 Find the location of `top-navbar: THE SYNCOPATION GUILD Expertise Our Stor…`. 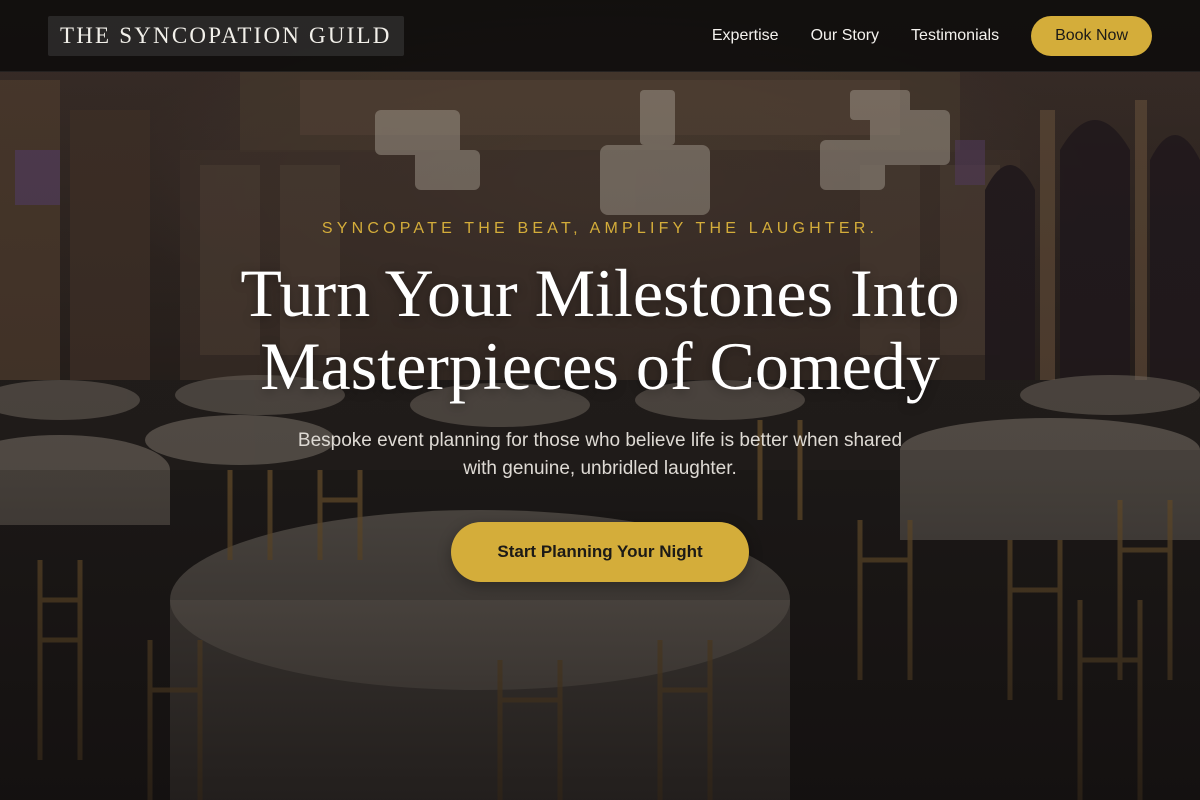

top-navbar: THE SYNCOPATION GUILD Expertise Our Stor… is located at coordinates (600, 36).